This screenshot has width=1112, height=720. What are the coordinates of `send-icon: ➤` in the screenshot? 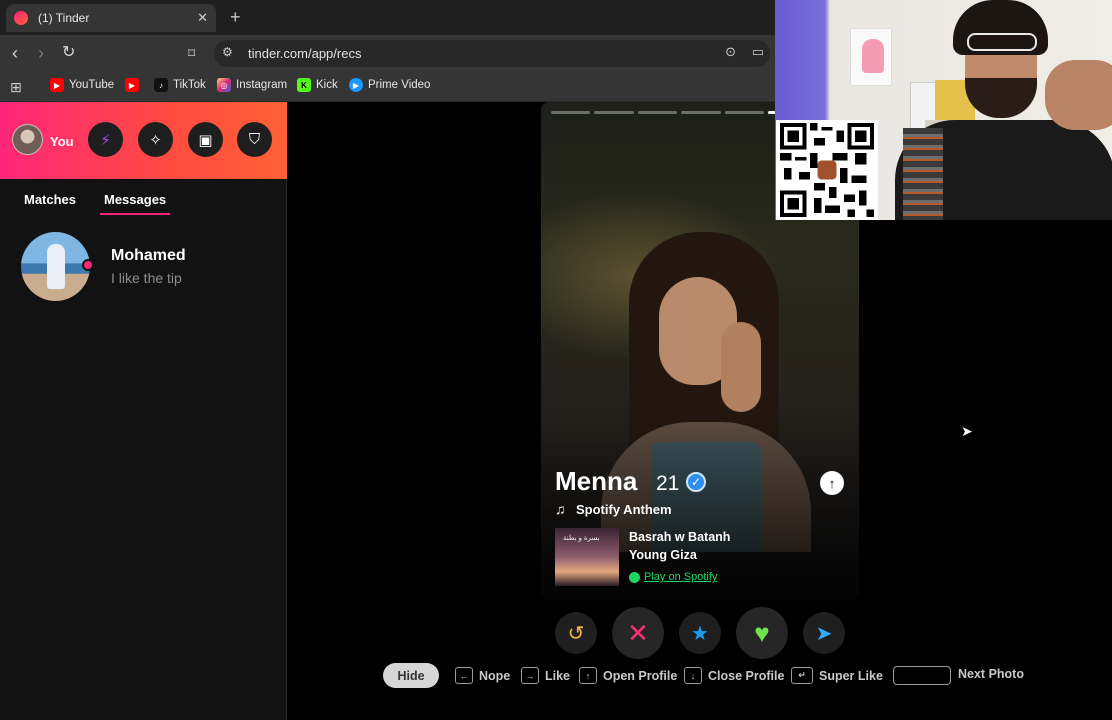 It's located at (824, 633).